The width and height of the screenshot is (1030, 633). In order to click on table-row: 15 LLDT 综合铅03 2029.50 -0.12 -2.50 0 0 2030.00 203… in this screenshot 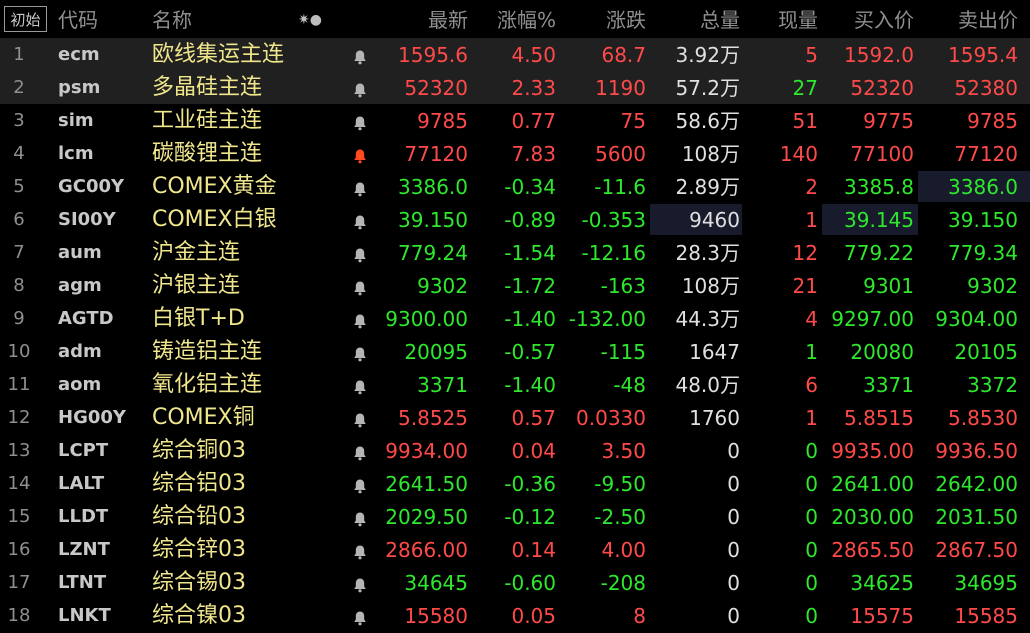, I will do `click(515, 516)`.